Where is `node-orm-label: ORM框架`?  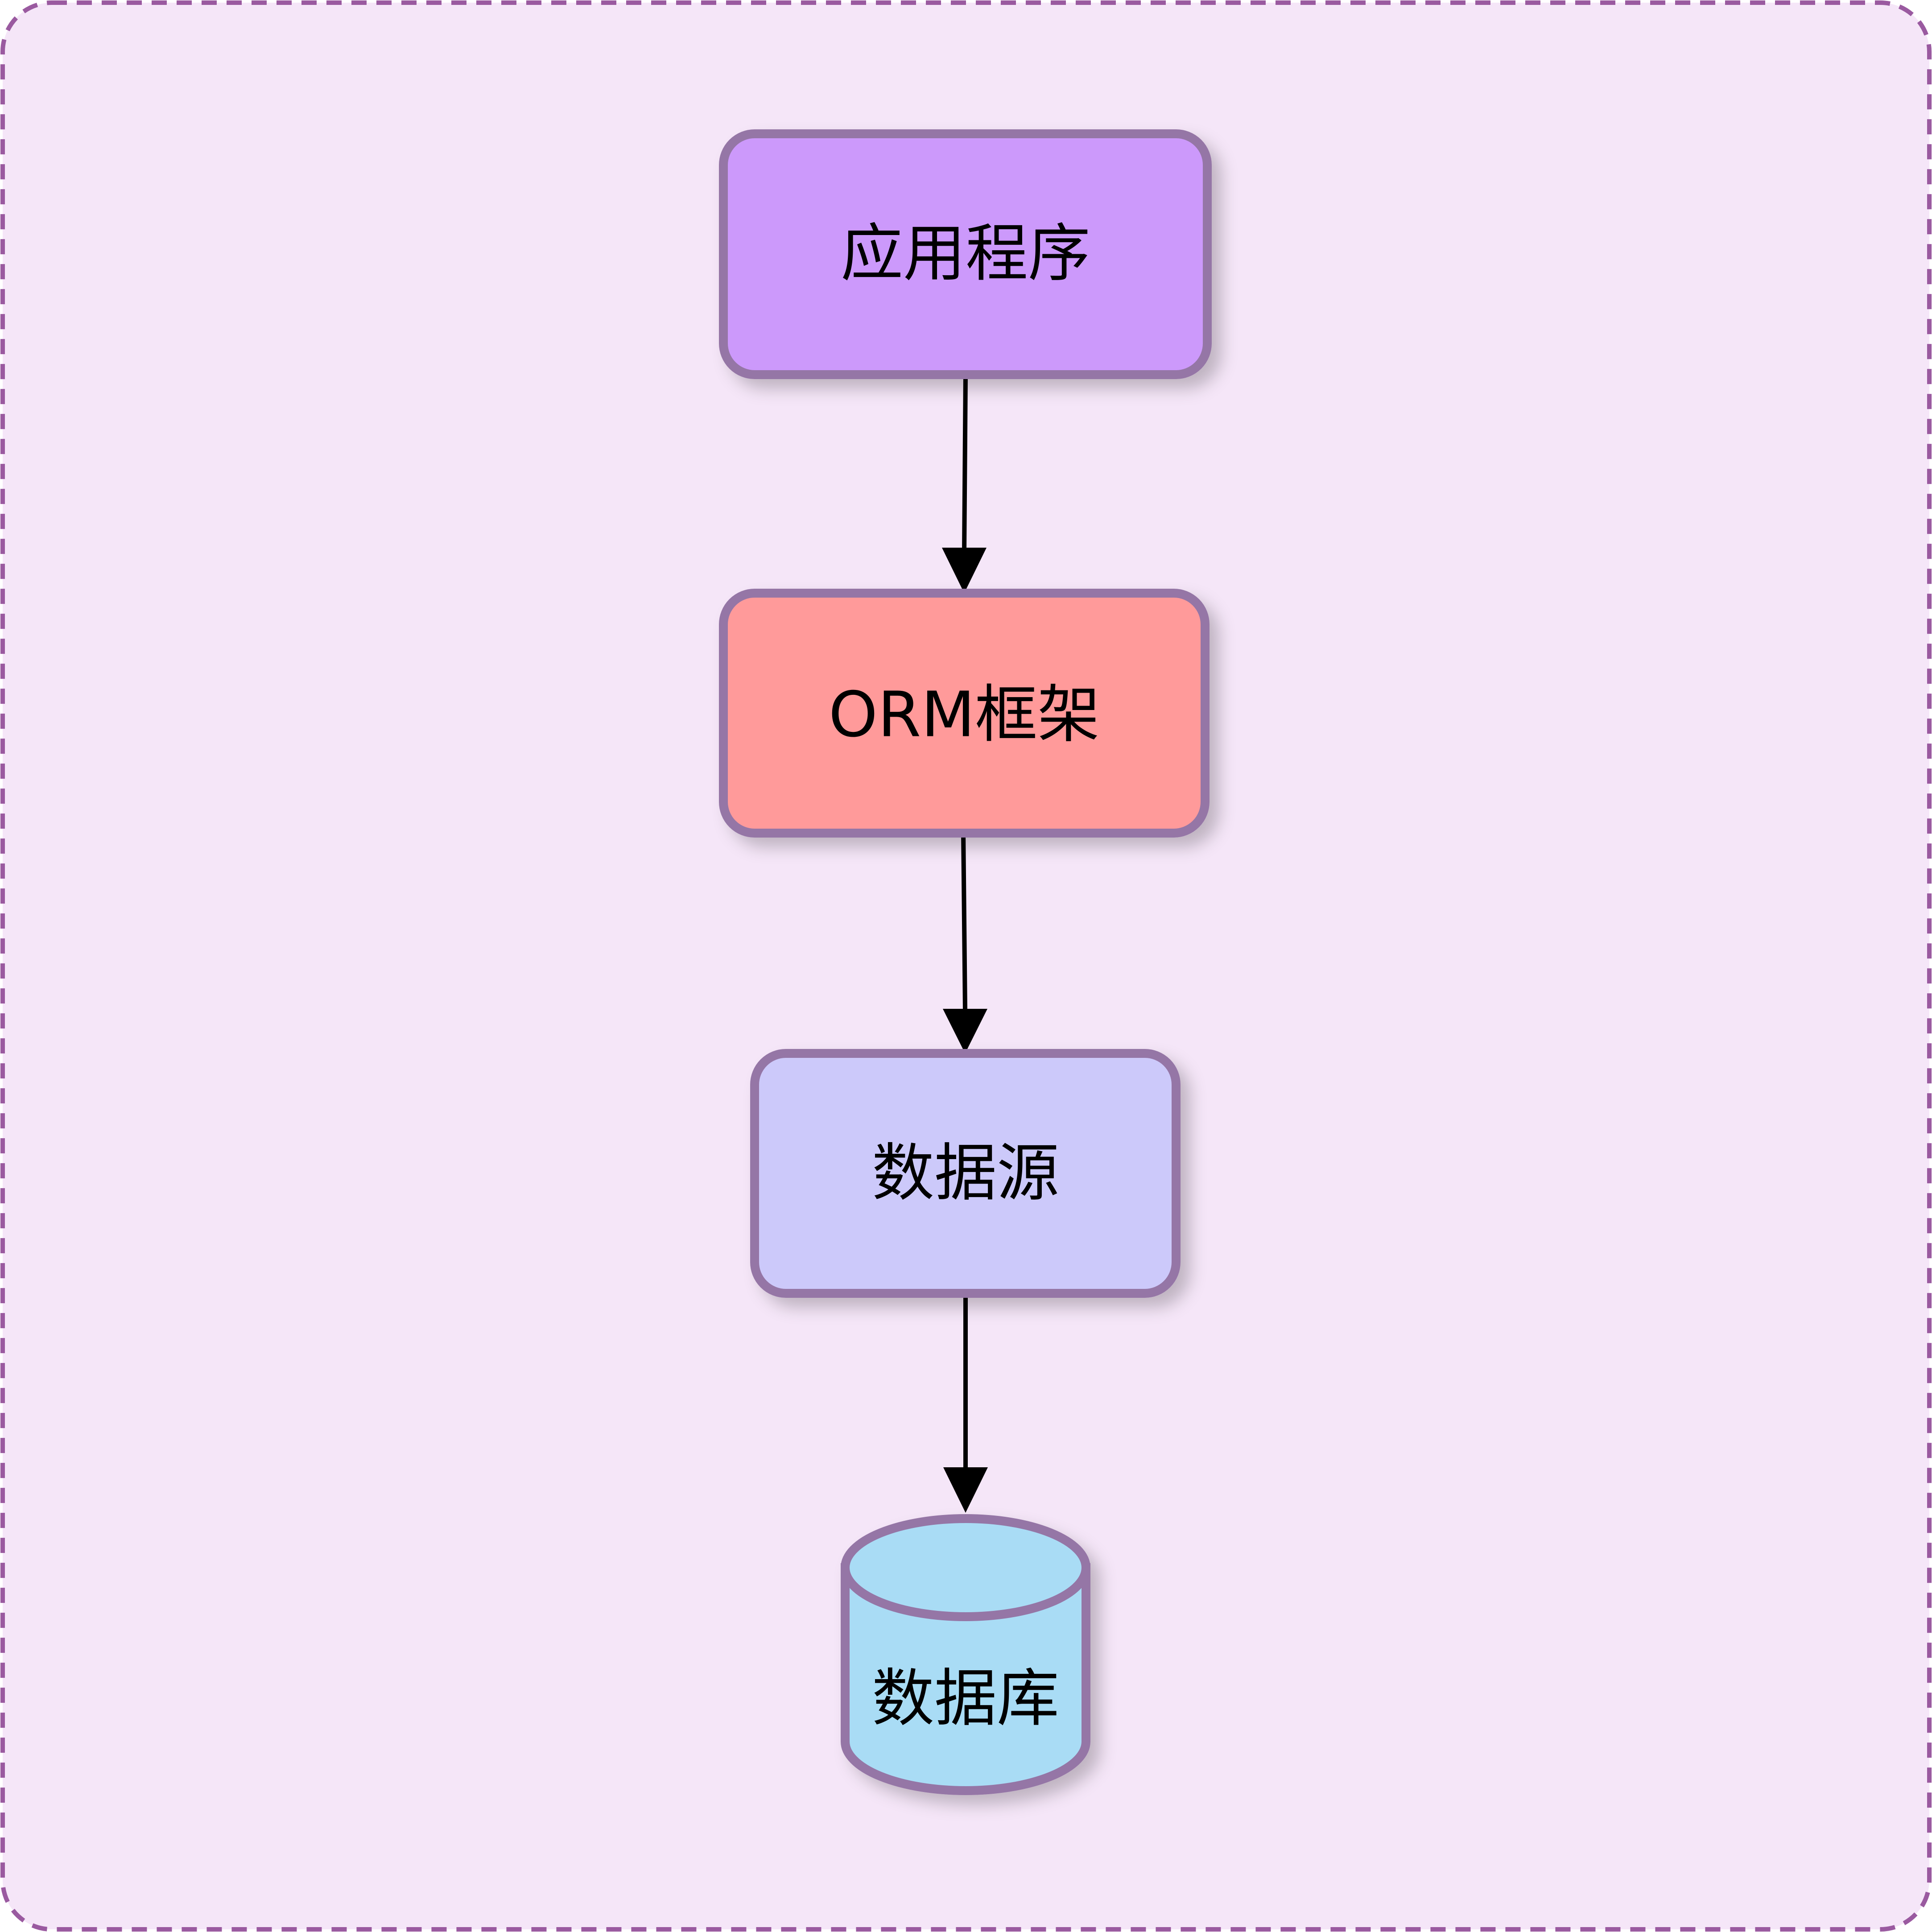 node-orm-label: ORM框架 is located at coordinates (964, 715).